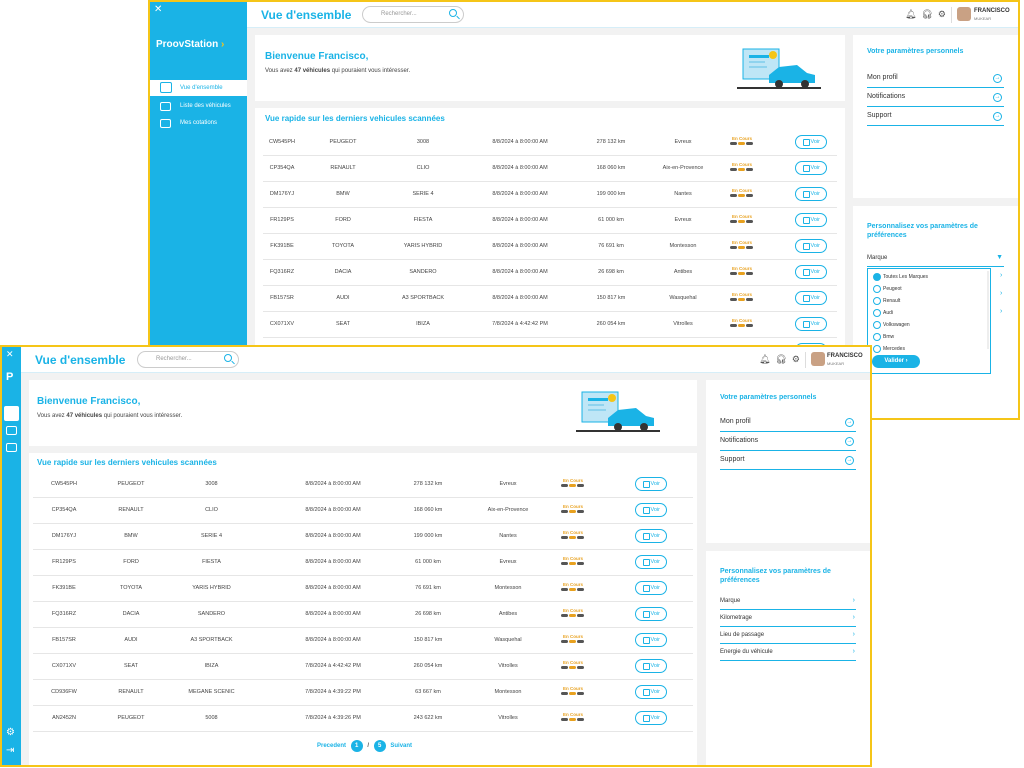  What do you see at coordinates (880, 313) in the screenshot?
I see `brand-option: Audi` at bounding box center [880, 313].